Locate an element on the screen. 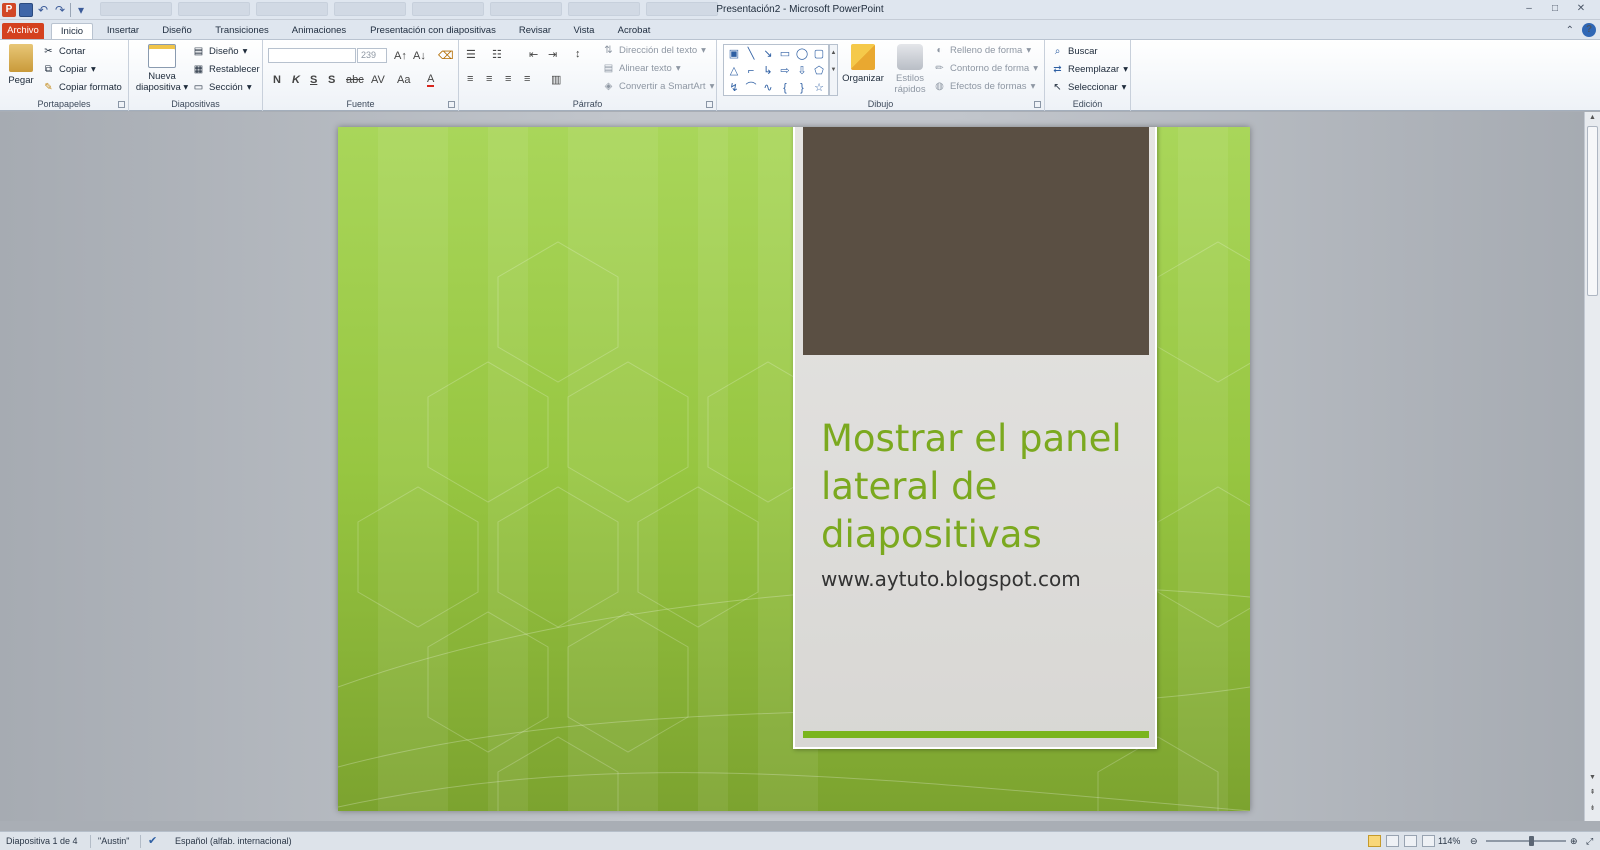 This screenshot has width=1600, height=850. tab-revisar: Revisar is located at coordinates (535, 31).